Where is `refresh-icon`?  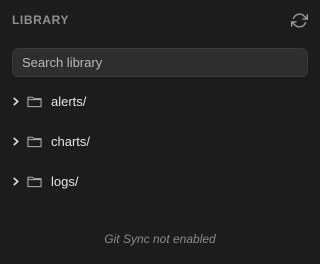
refresh-icon is located at coordinates (299, 20).